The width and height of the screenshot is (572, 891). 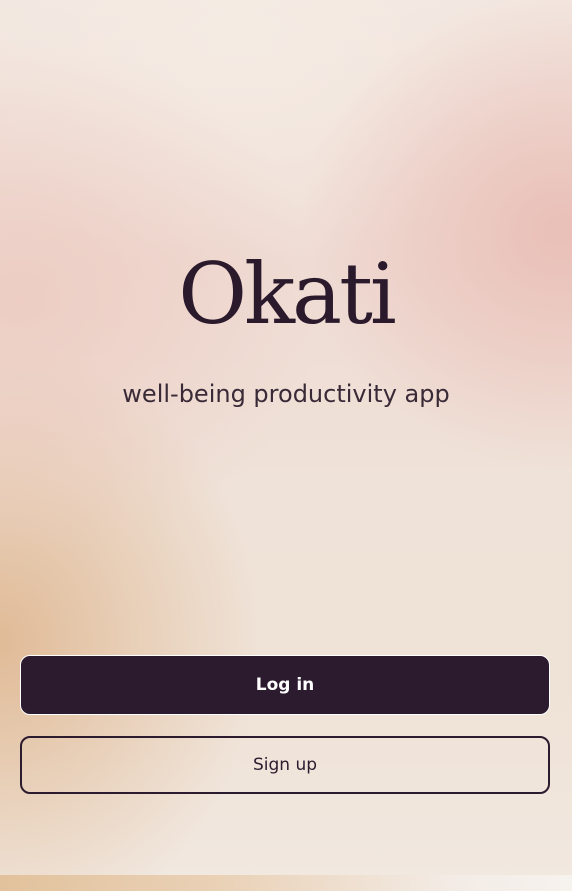 What do you see at coordinates (286, 883) in the screenshot?
I see `bottom-edge-strip` at bounding box center [286, 883].